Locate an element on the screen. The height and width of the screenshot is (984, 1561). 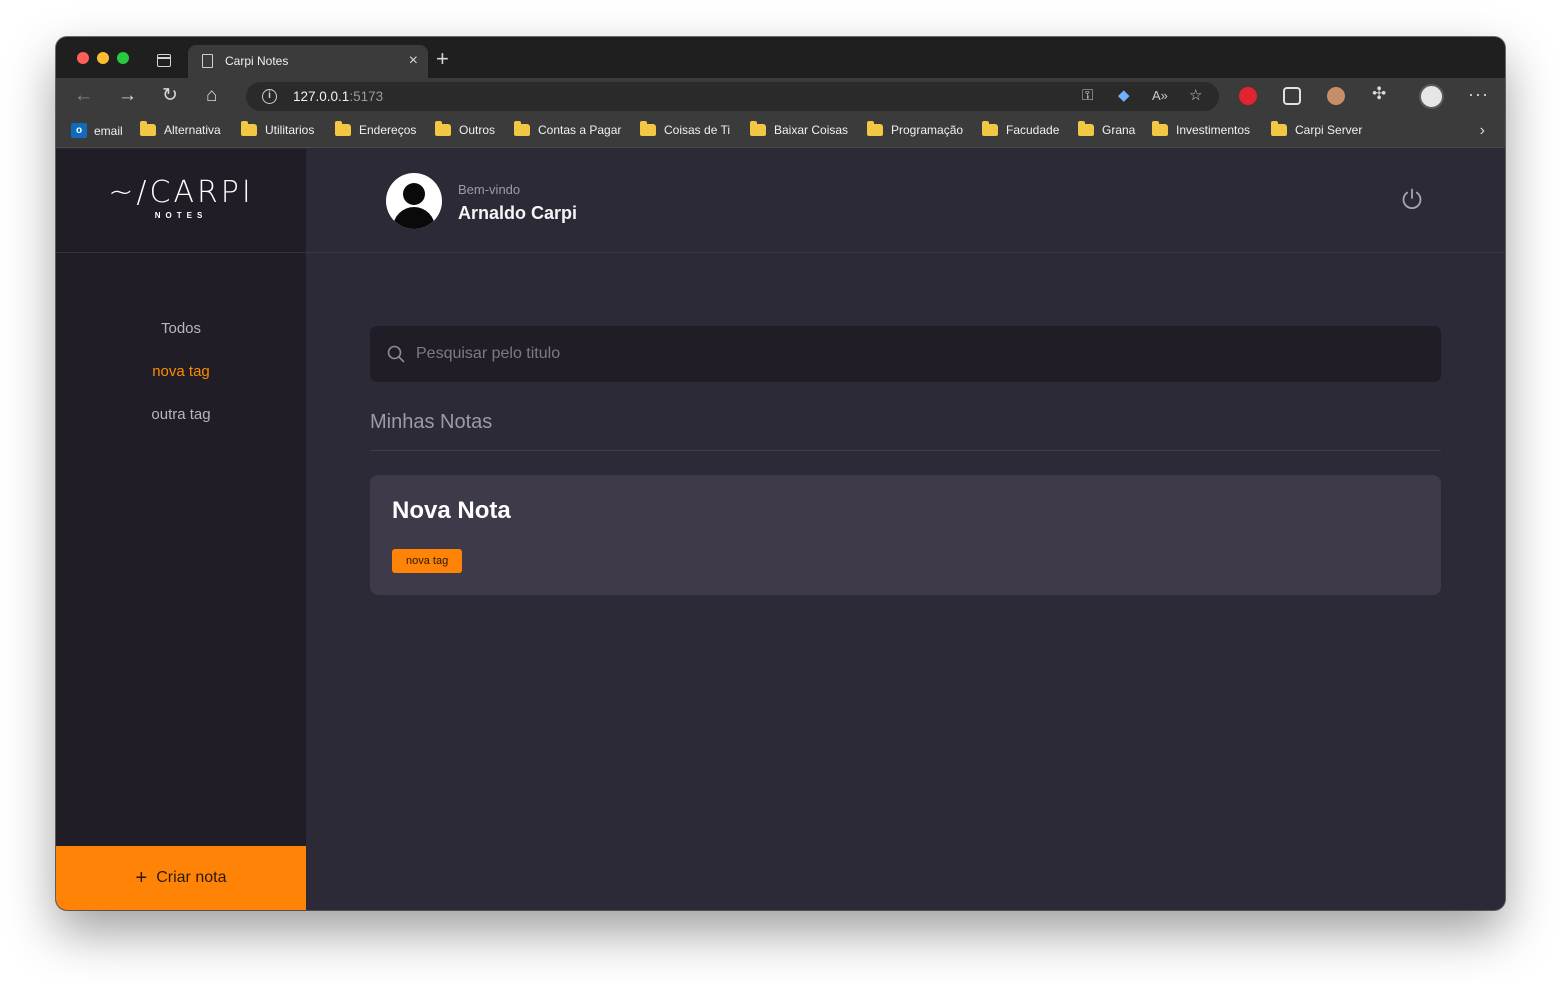
read-aloud-icon: A» is located at coordinates (1160, 96).